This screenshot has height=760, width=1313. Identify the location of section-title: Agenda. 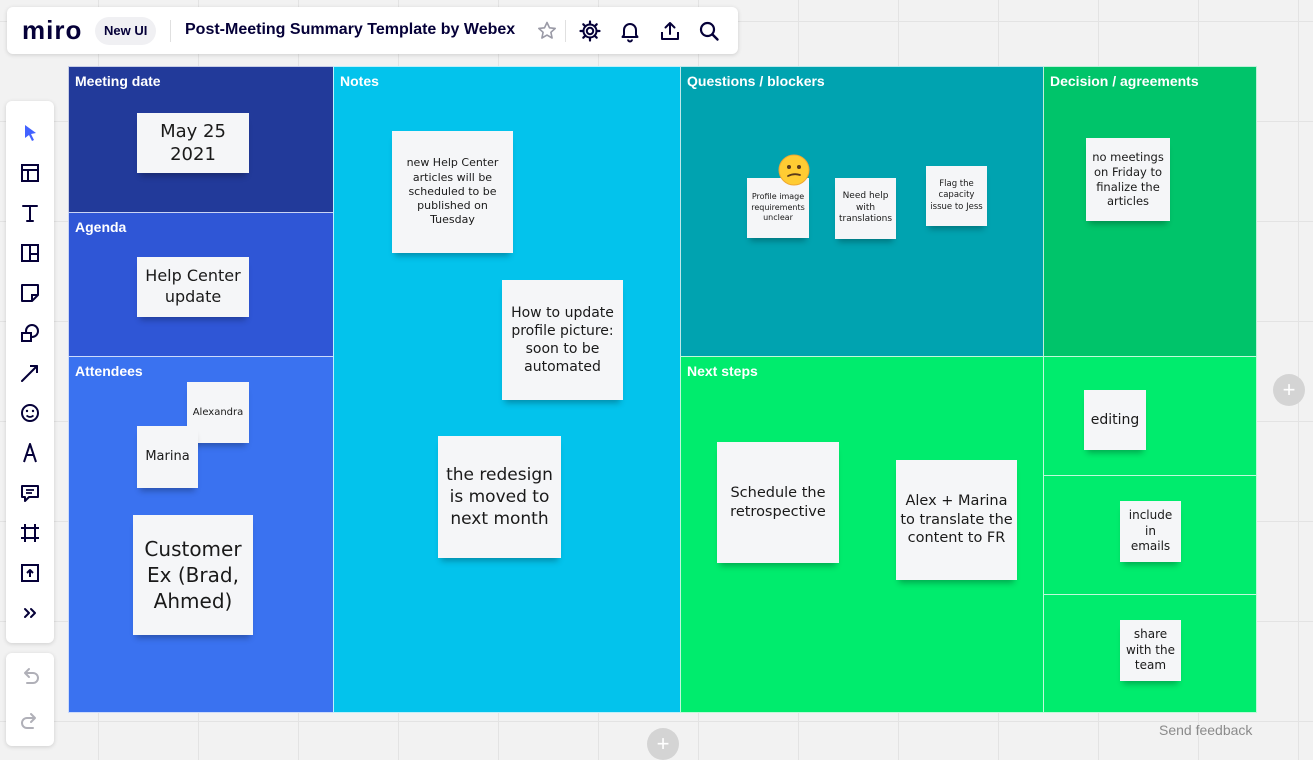
(101, 227).